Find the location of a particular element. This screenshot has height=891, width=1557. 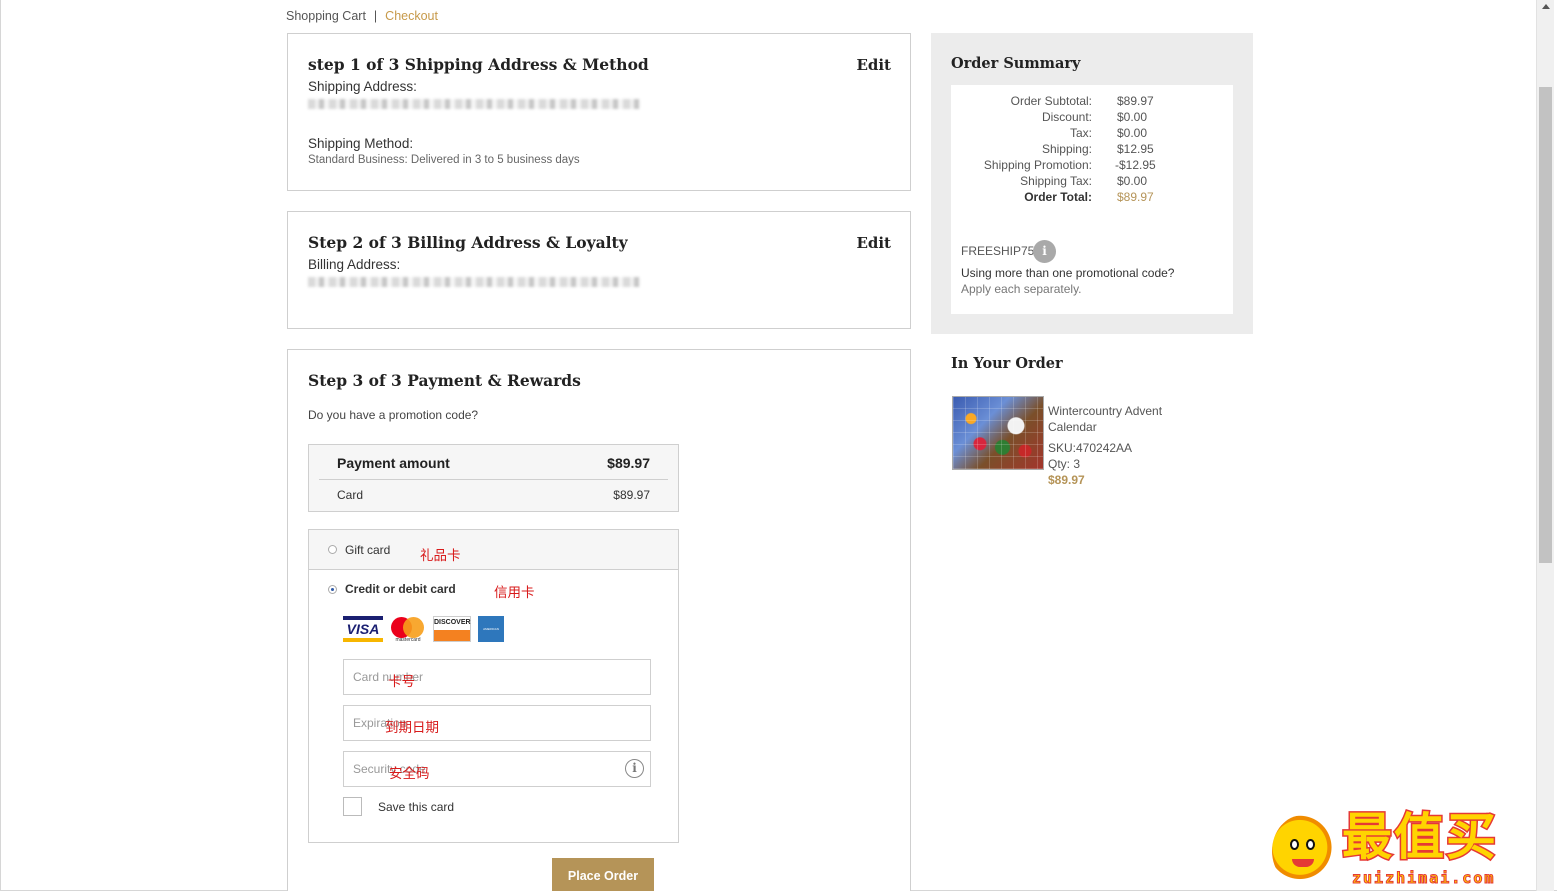

watermark-url: zuizhimai.com is located at coordinates (1423, 878).